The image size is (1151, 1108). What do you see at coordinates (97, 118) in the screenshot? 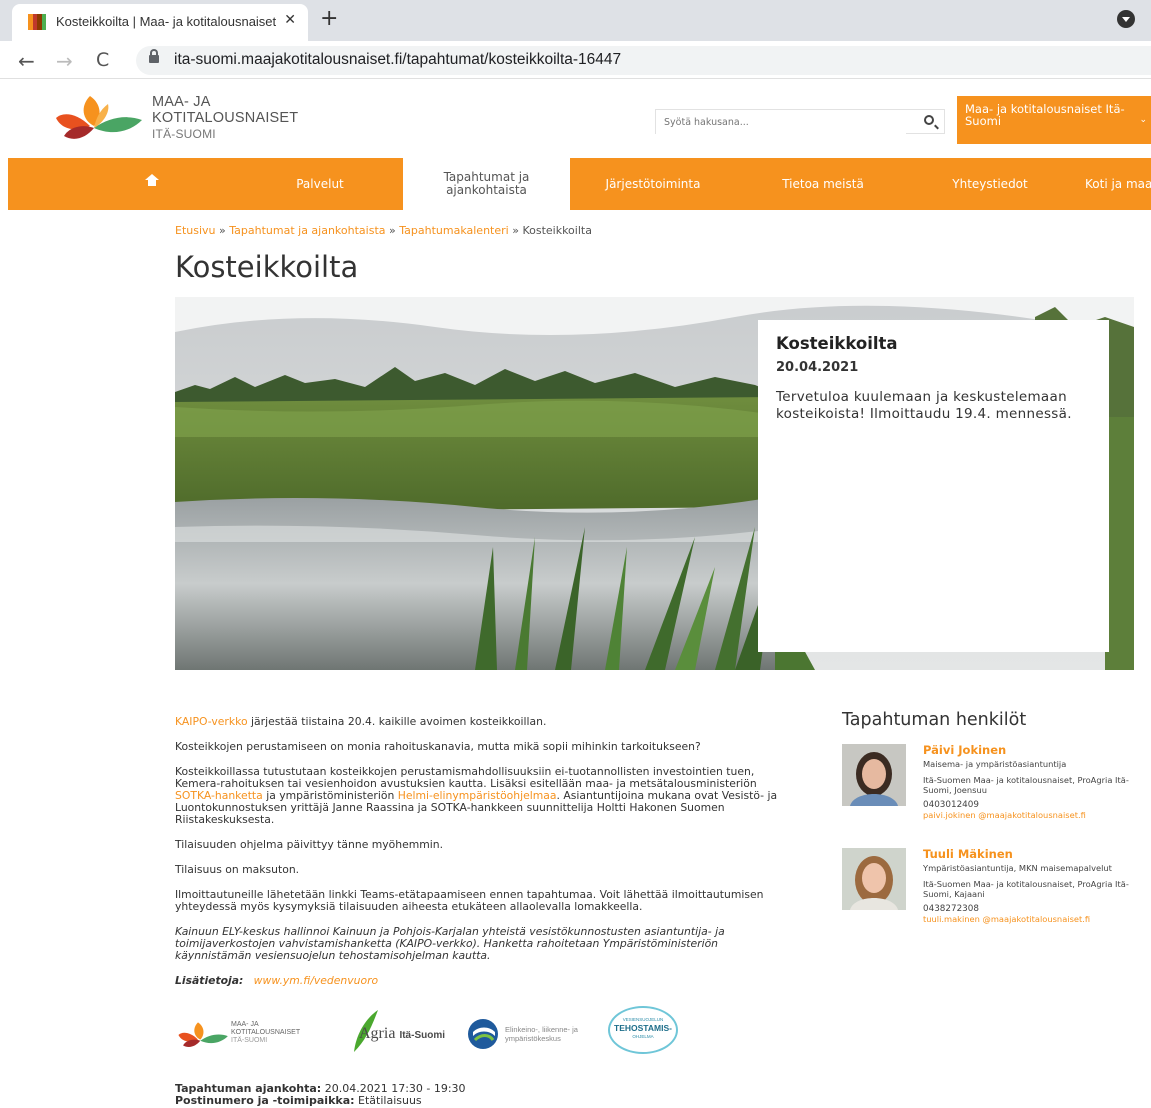
I see `site-logo-icon` at bounding box center [97, 118].